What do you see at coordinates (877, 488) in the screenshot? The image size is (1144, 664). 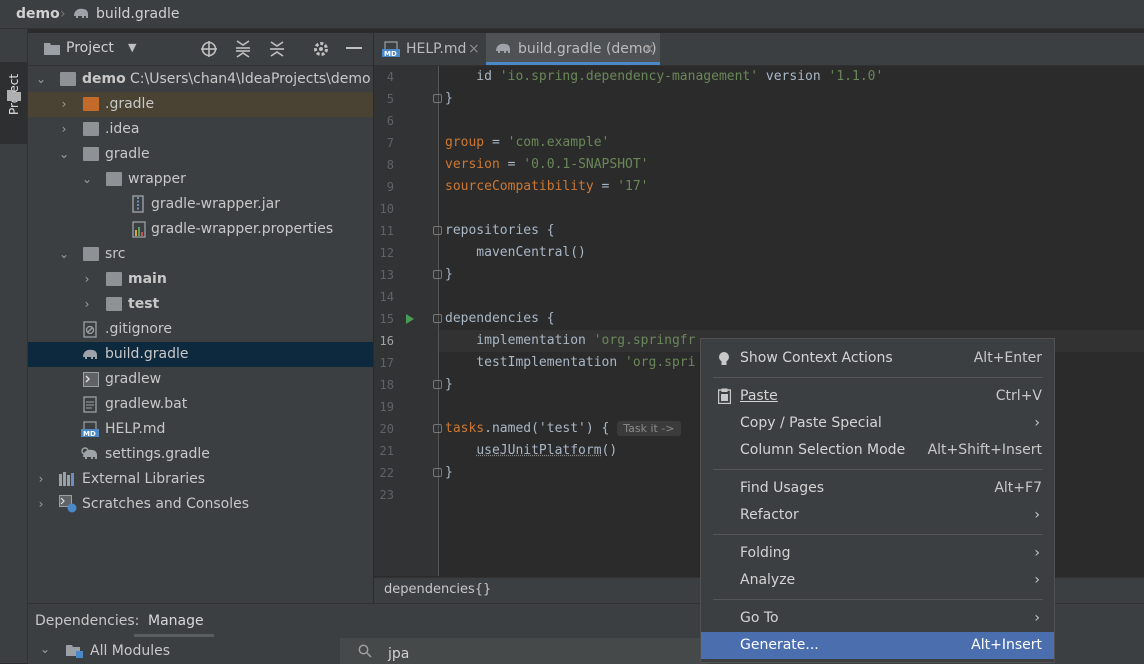 I see `menu-item-find-usages: Find Usages Alt+F7` at bounding box center [877, 488].